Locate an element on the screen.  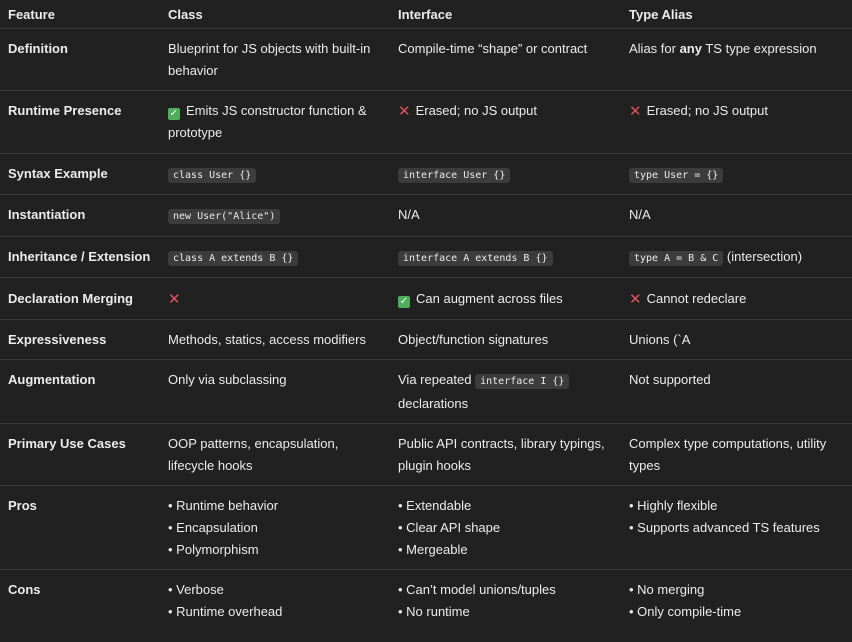
list-item: • No runtime is located at coordinates (434, 611).